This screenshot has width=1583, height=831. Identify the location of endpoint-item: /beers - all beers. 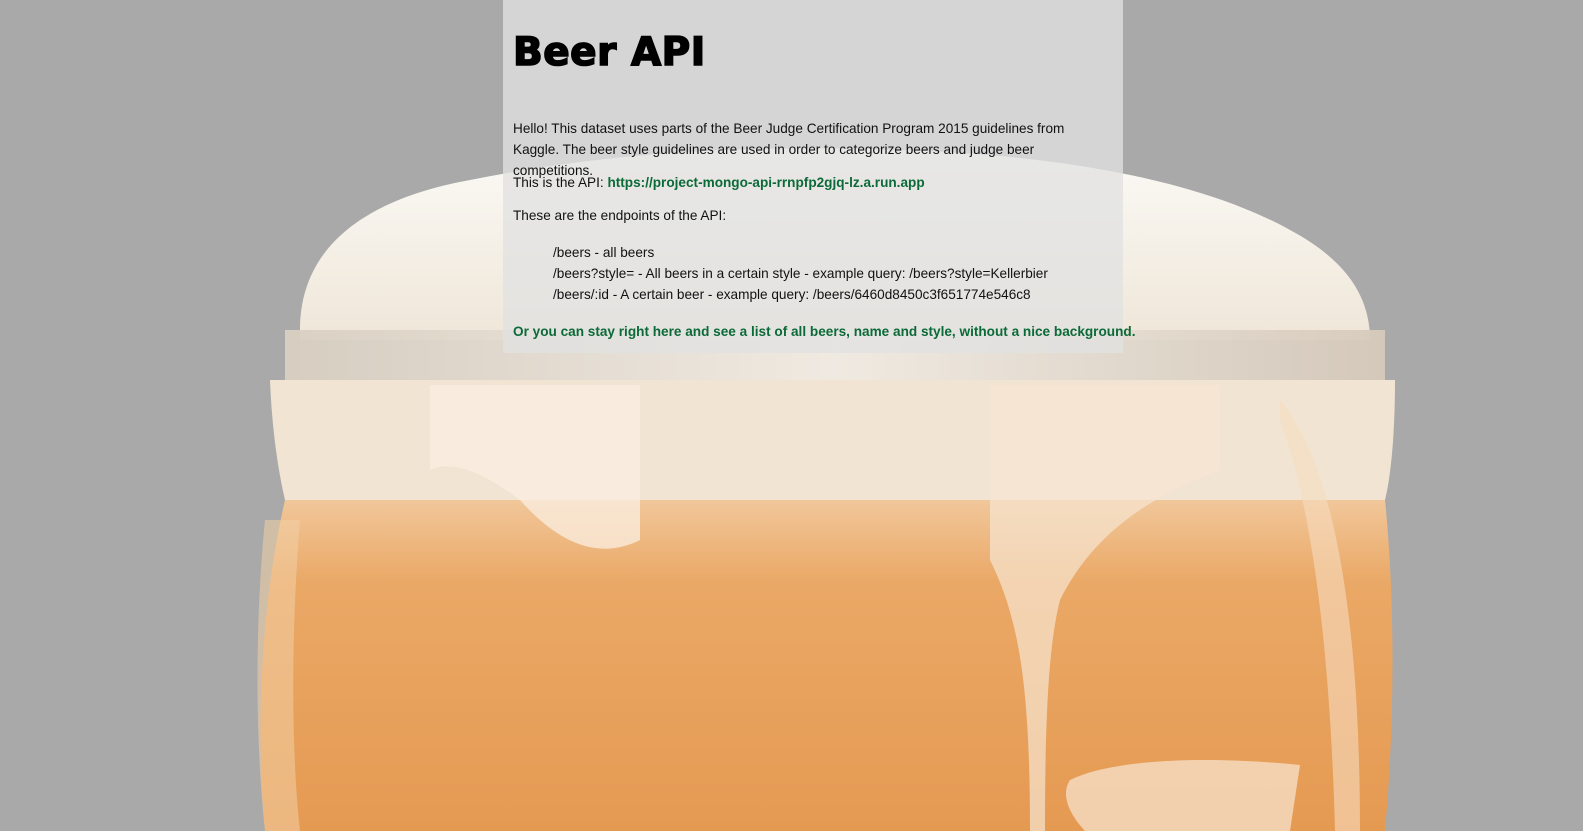
(604, 252).